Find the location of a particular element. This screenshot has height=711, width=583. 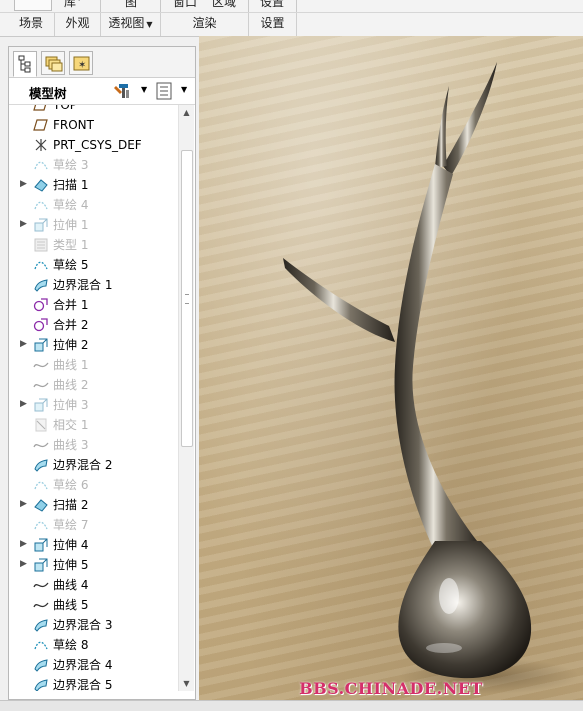

tree-item: 曲线 2 is located at coordinates (93, 385).